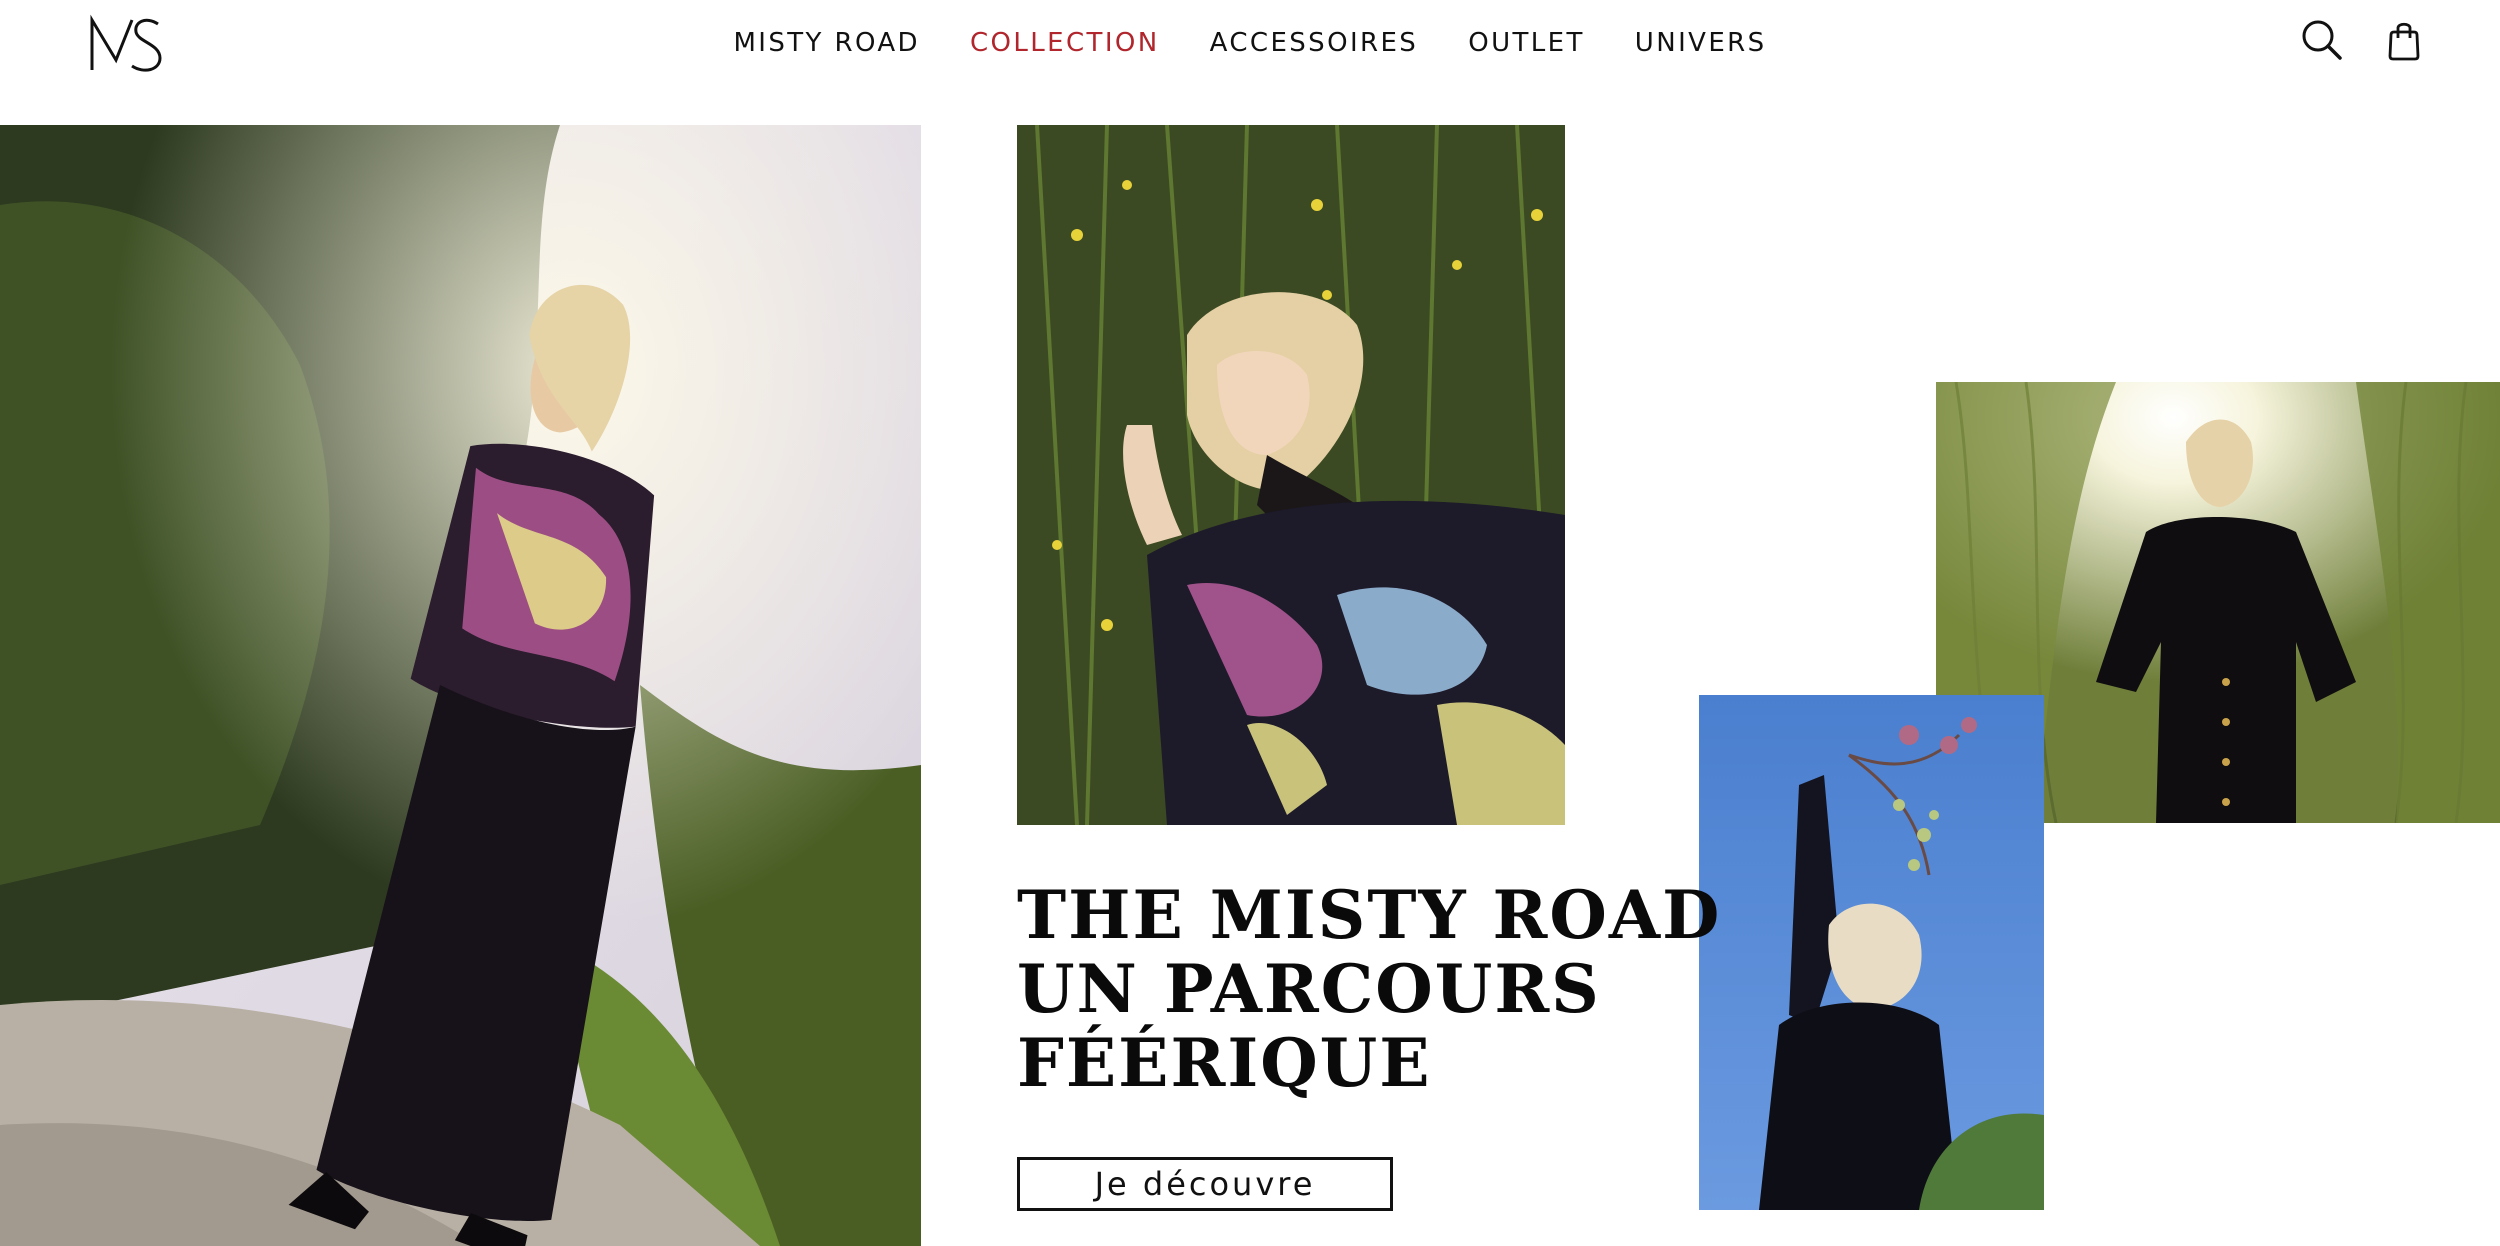  I want to click on photo-lying-in-grass, so click(1291, 475).